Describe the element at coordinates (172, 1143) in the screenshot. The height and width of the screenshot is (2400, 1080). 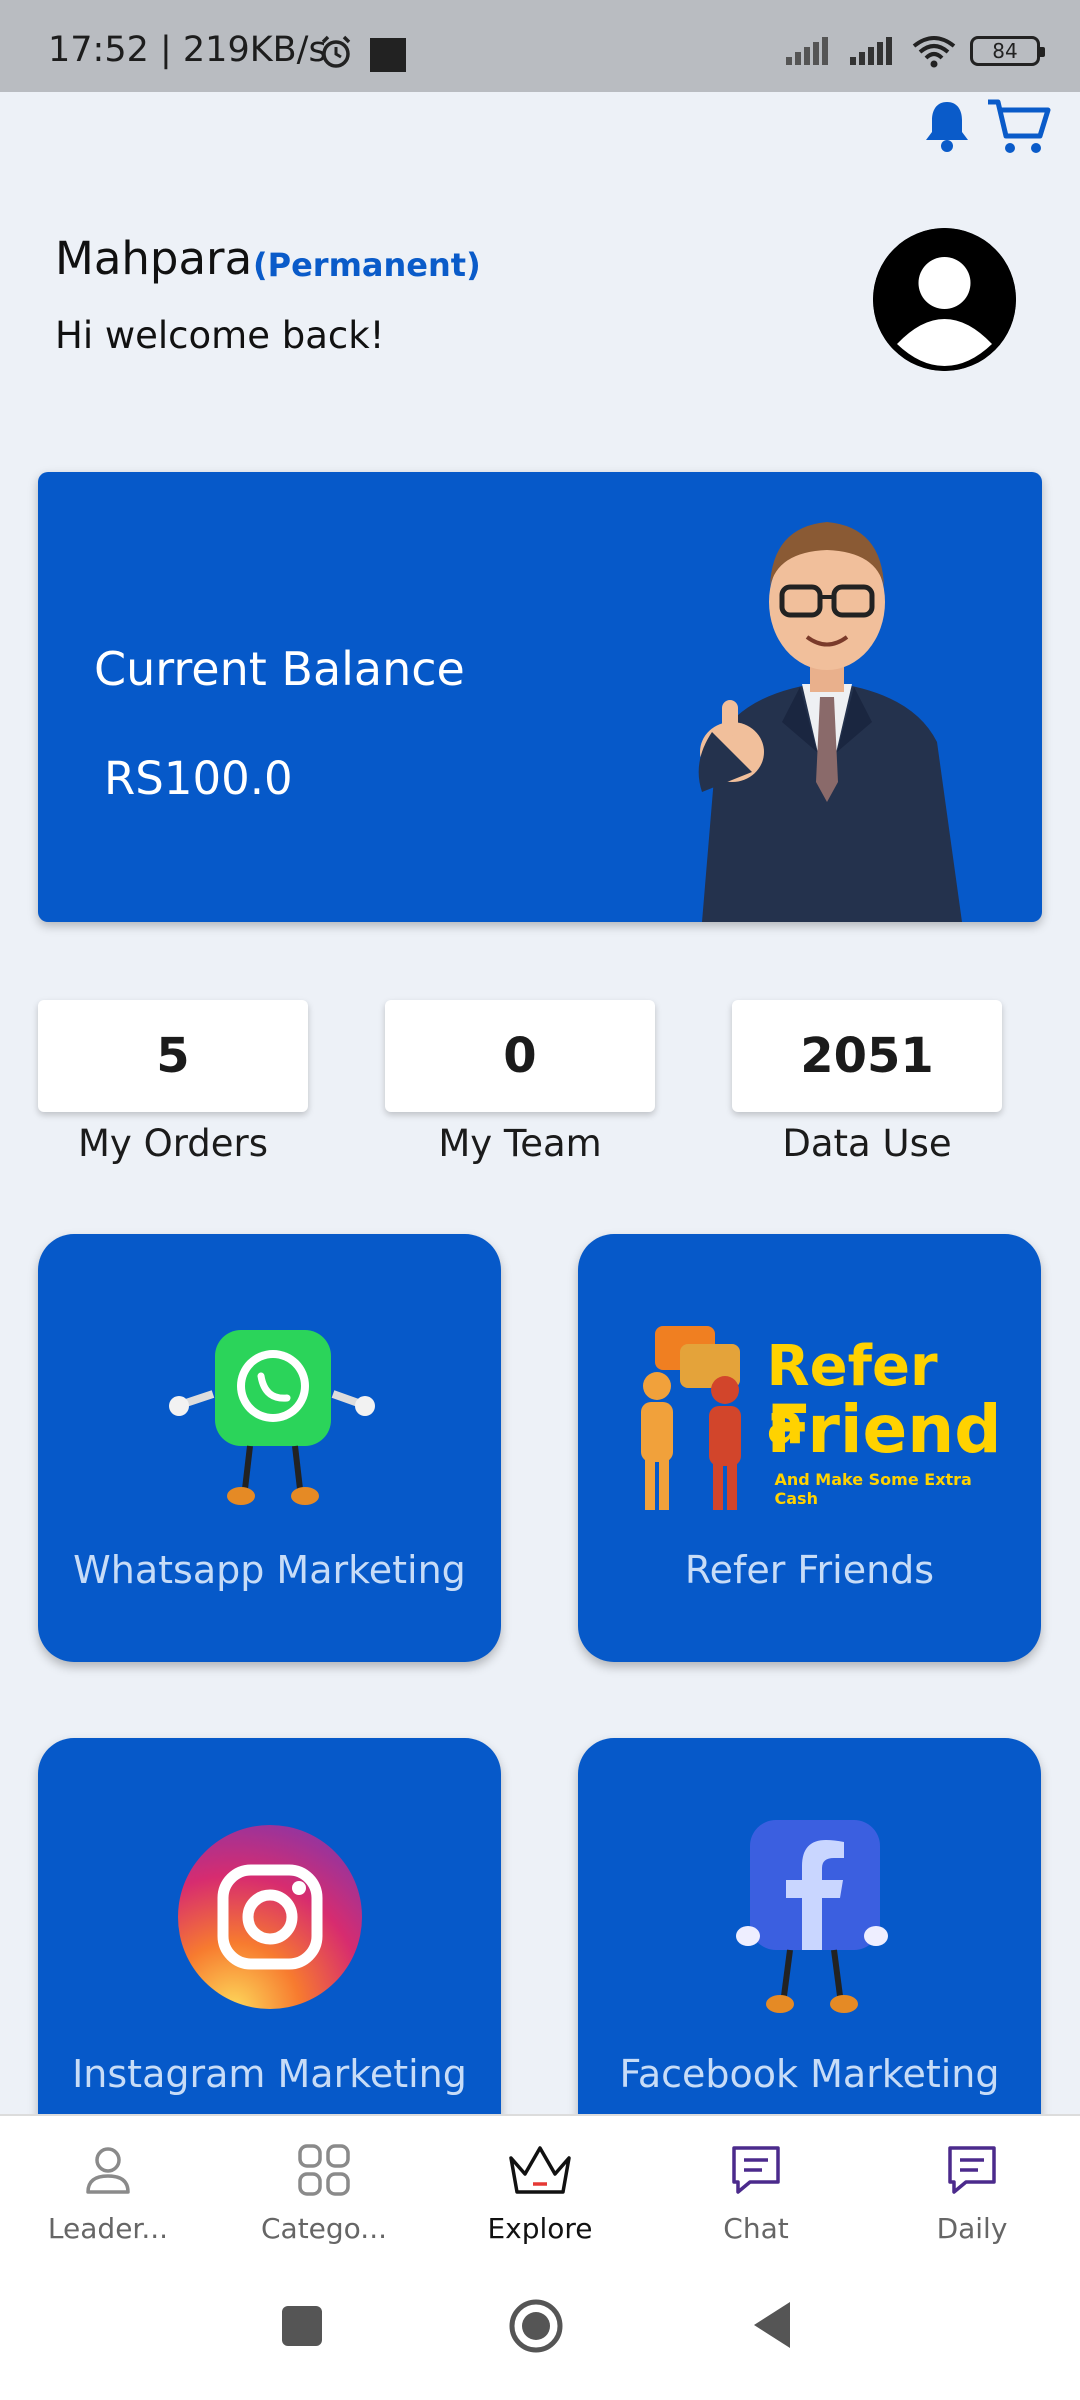
I see `stat-label: My Orders` at that location.